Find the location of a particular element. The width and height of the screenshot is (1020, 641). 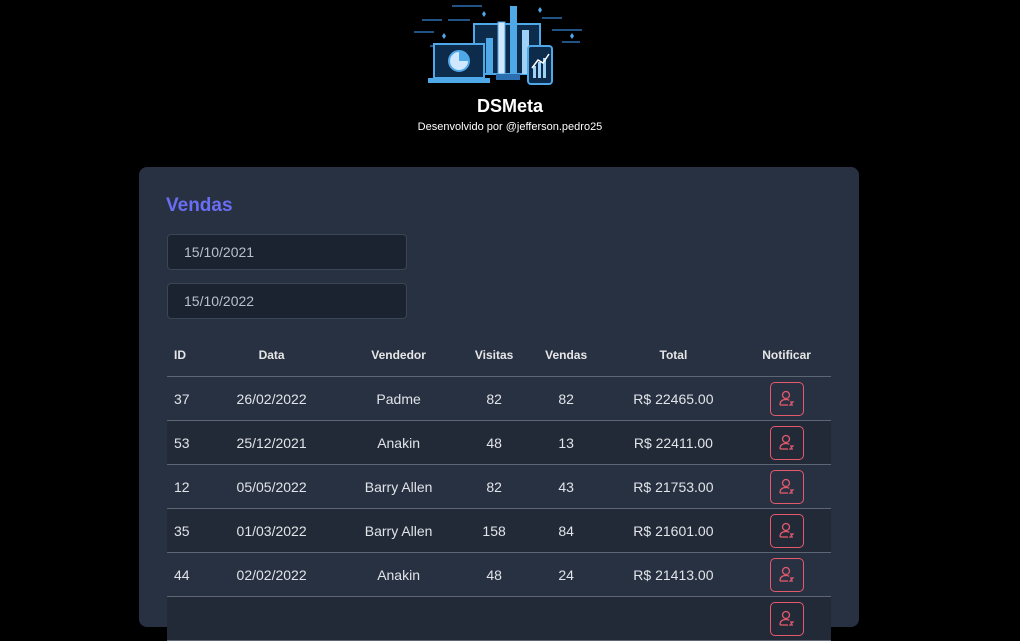

max-date-input is located at coordinates (287, 301).